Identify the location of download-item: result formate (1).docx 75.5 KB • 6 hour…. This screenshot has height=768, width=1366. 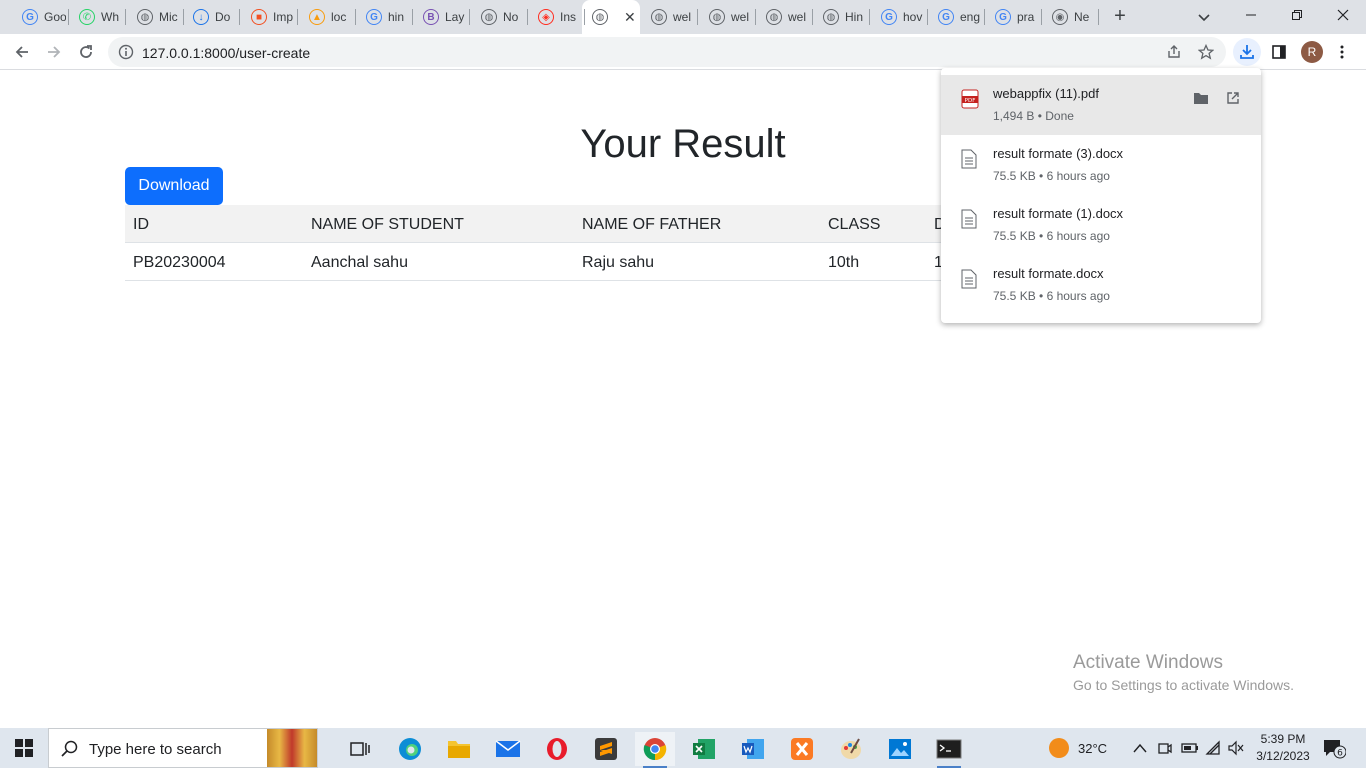
(1101, 225).